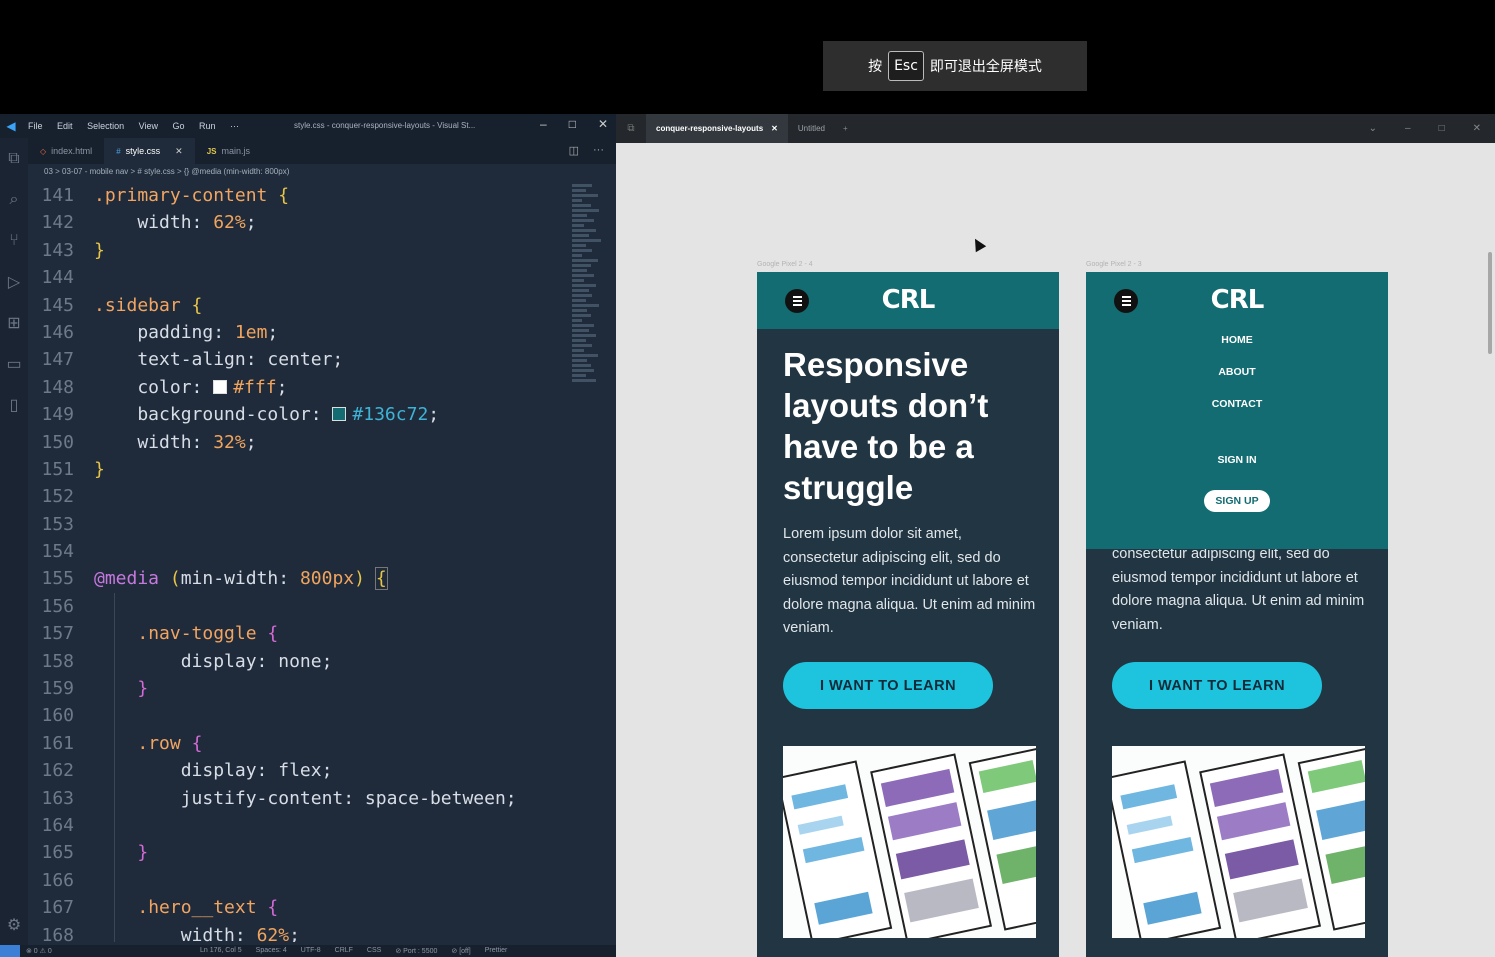 This screenshot has height=957, width=1495. I want to click on code-line: 150 width: 32%;, so click(149, 442).